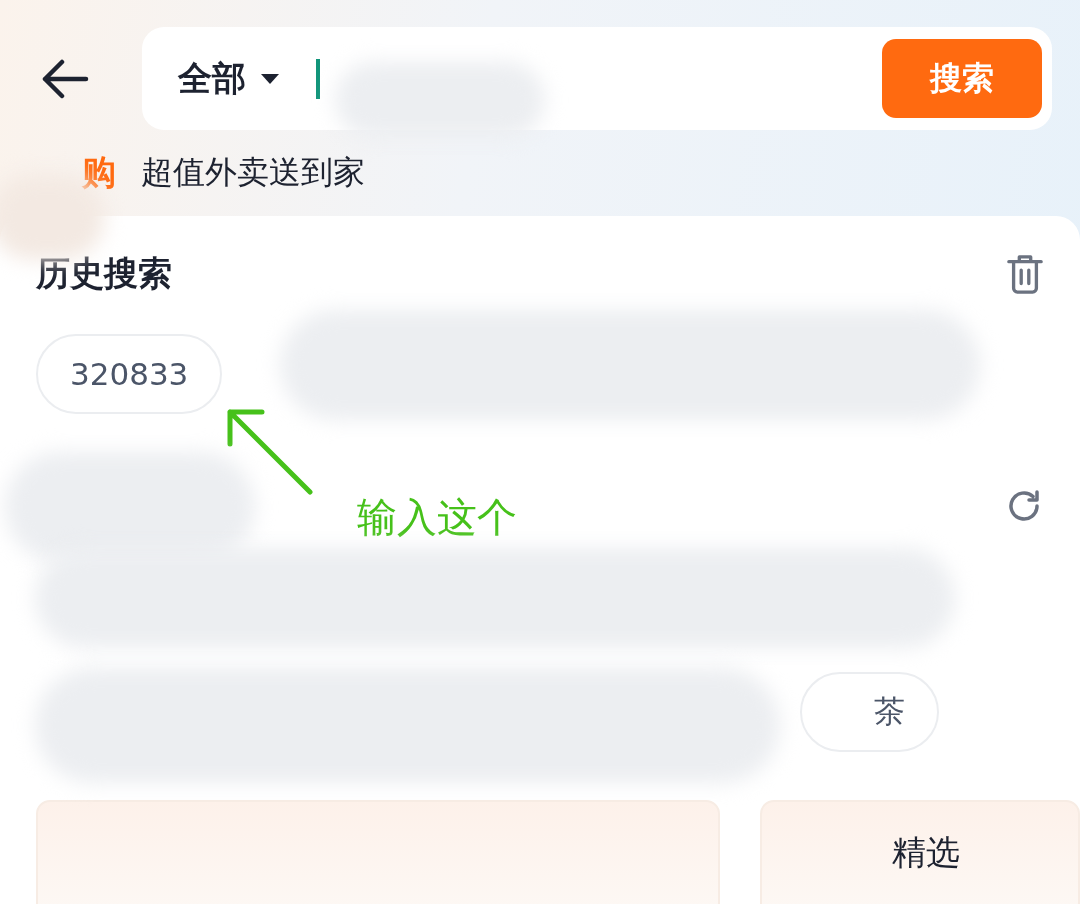  I want to click on caret-icon, so click(270, 78).